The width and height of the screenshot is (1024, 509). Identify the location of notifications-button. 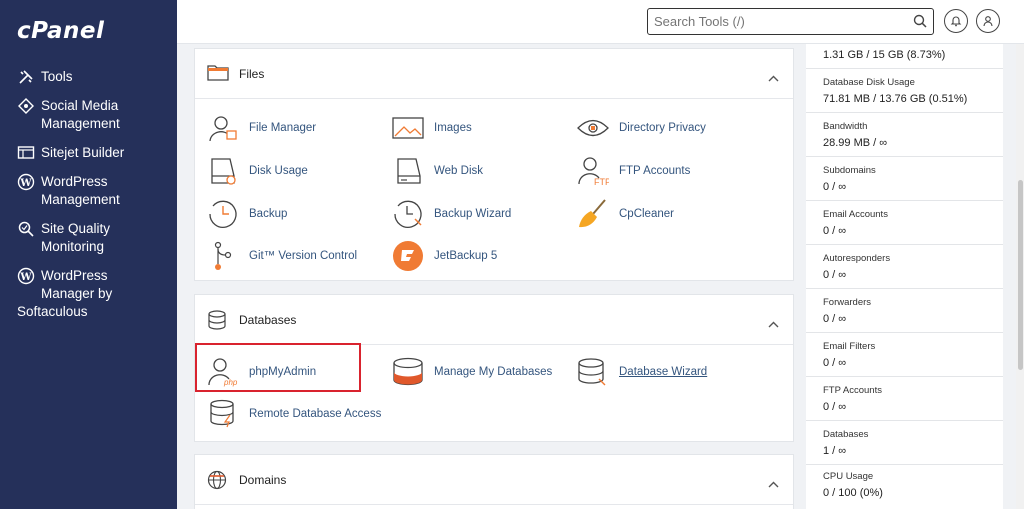
(956, 21).